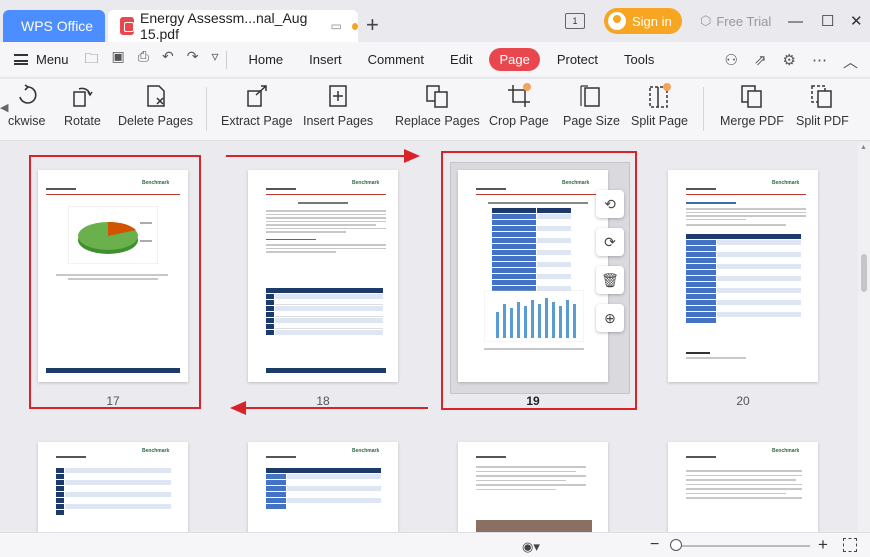  I want to click on ribbon-divider, so click(703, 109).